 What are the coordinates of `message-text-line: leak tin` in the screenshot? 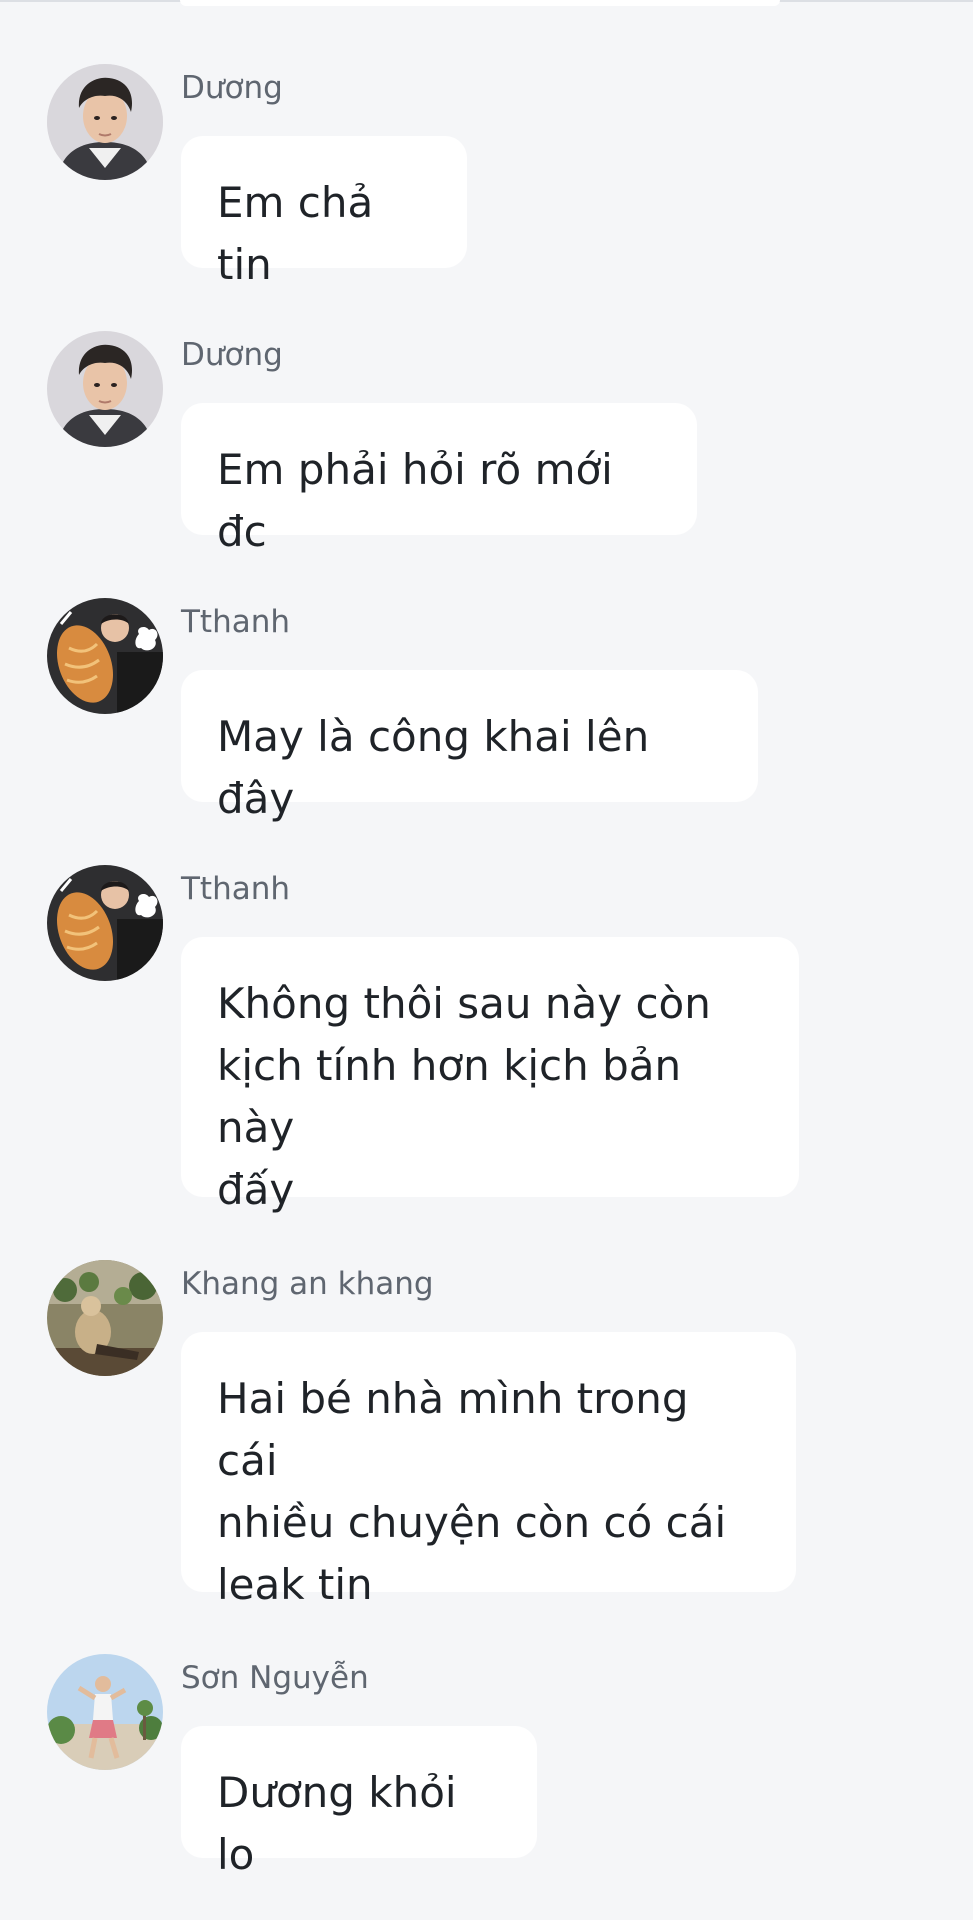 It's located at (295, 1584).